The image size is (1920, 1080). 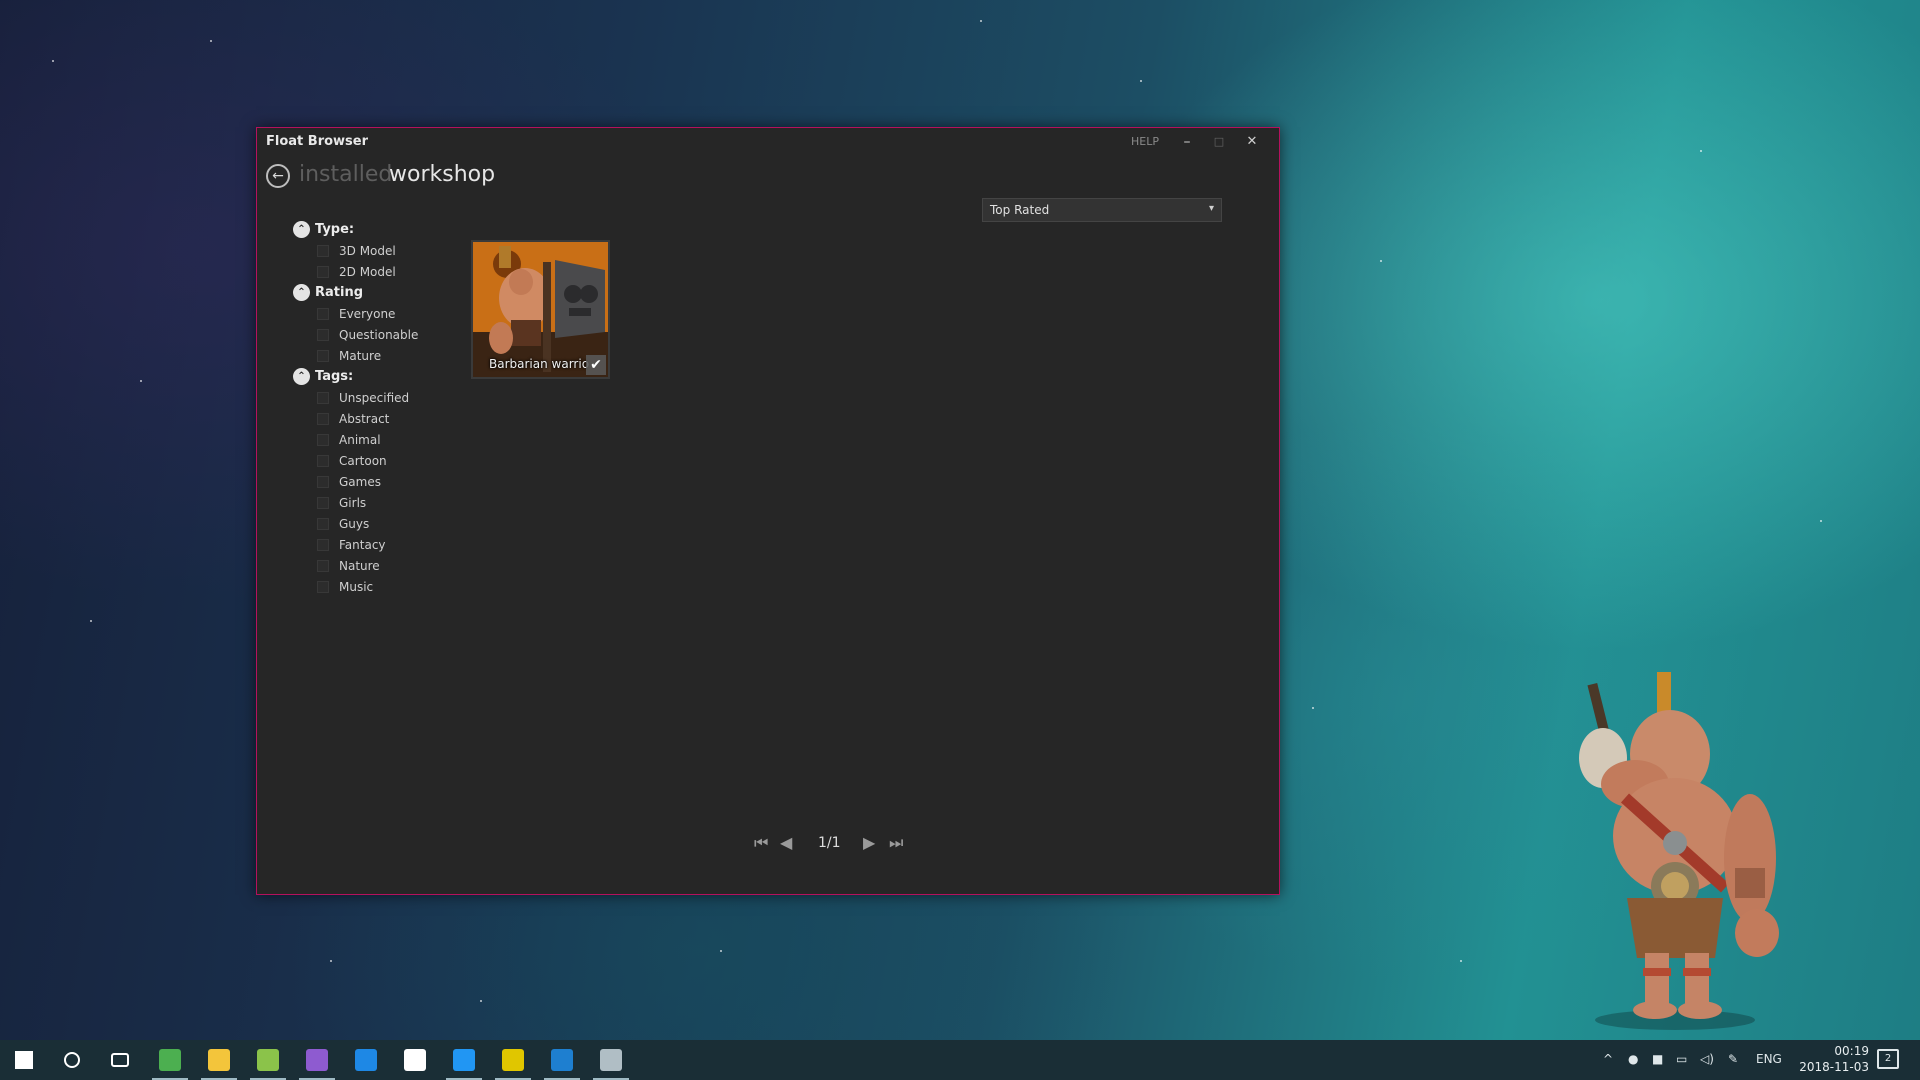 What do you see at coordinates (1102, 210) in the screenshot?
I see `sort-dropdown: Top Rated ▾` at bounding box center [1102, 210].